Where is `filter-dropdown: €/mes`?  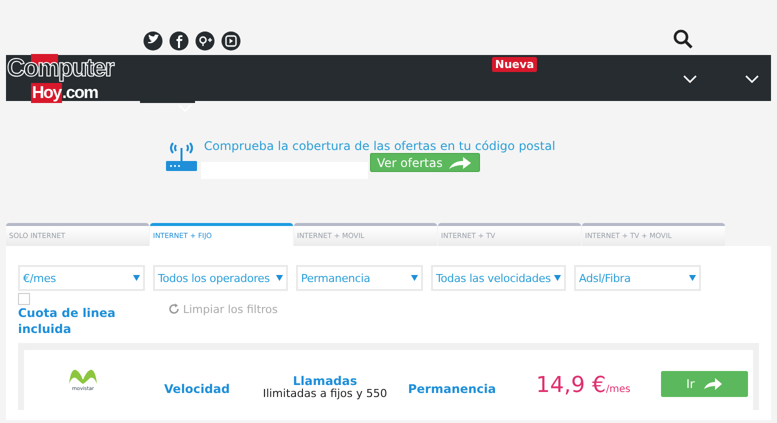 filter-dropdown: €/mes is located at coordinates (81, 278).